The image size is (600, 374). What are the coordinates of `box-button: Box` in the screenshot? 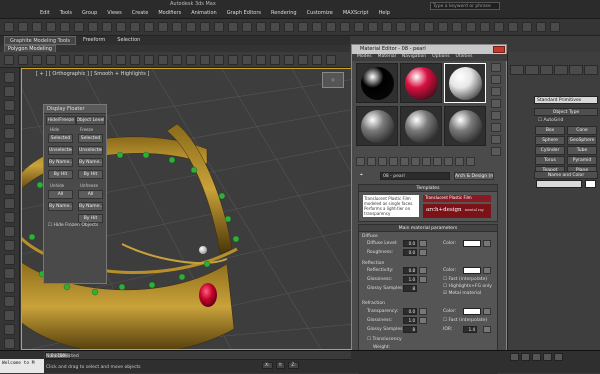 It's located at (550, 130).